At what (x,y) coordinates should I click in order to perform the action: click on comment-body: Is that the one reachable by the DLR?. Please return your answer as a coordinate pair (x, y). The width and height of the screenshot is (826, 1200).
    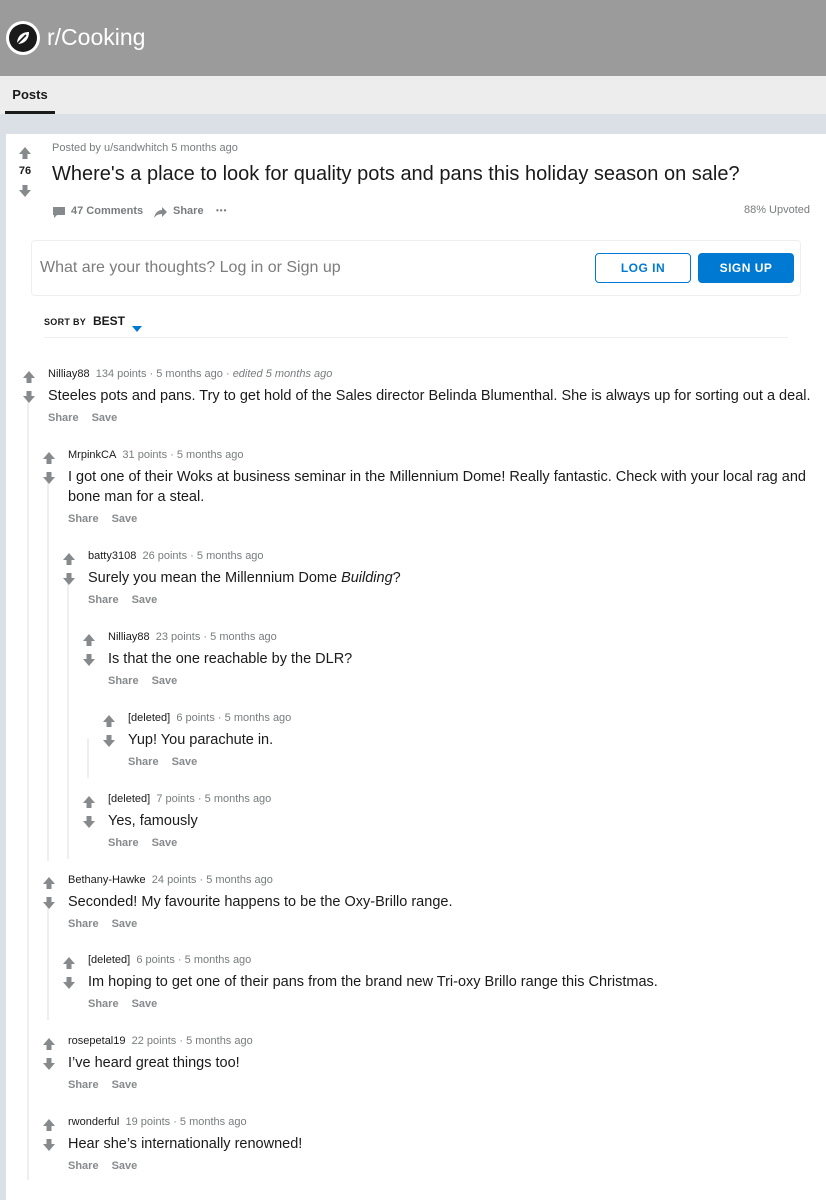
    Looking at the image, I should click on (230, 659).